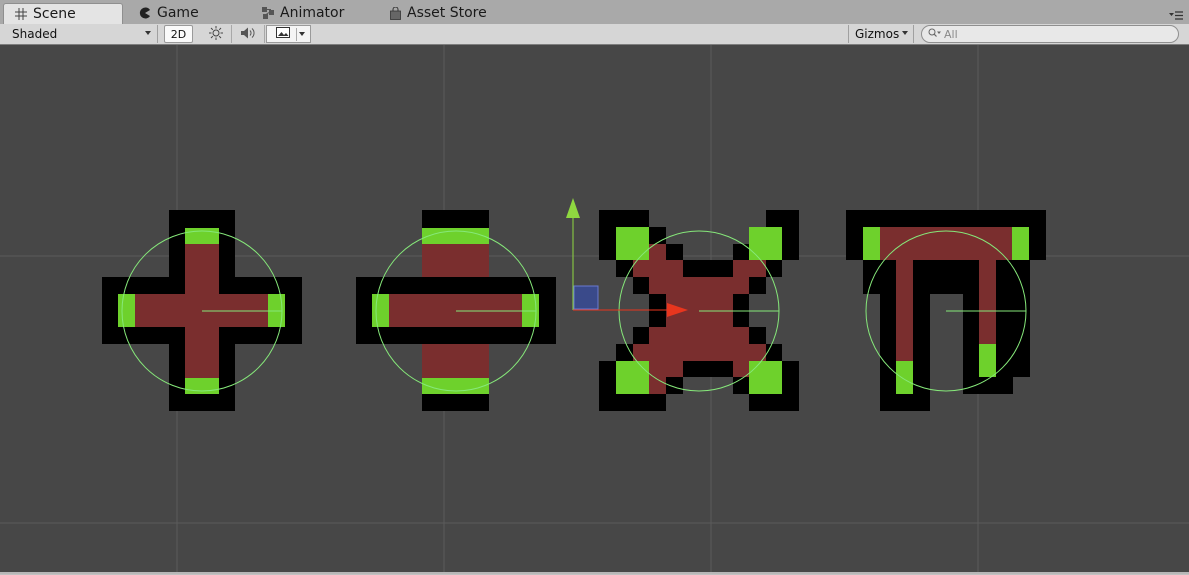 The image size is (1189, 575). Describe the element at coordinates (1176, 16) in the screenshot. I see `tab-menu-icon` at that location.